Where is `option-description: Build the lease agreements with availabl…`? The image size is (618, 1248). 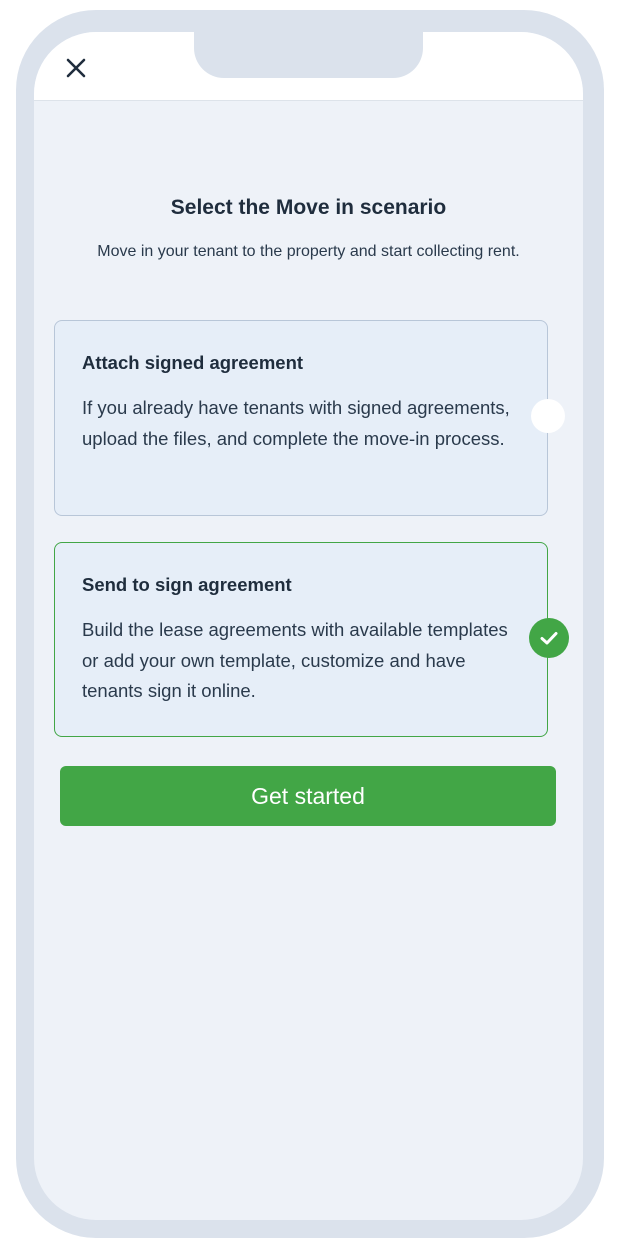 option-description: Build the lease agreements with availabl… is located at coordinates (295, 660).